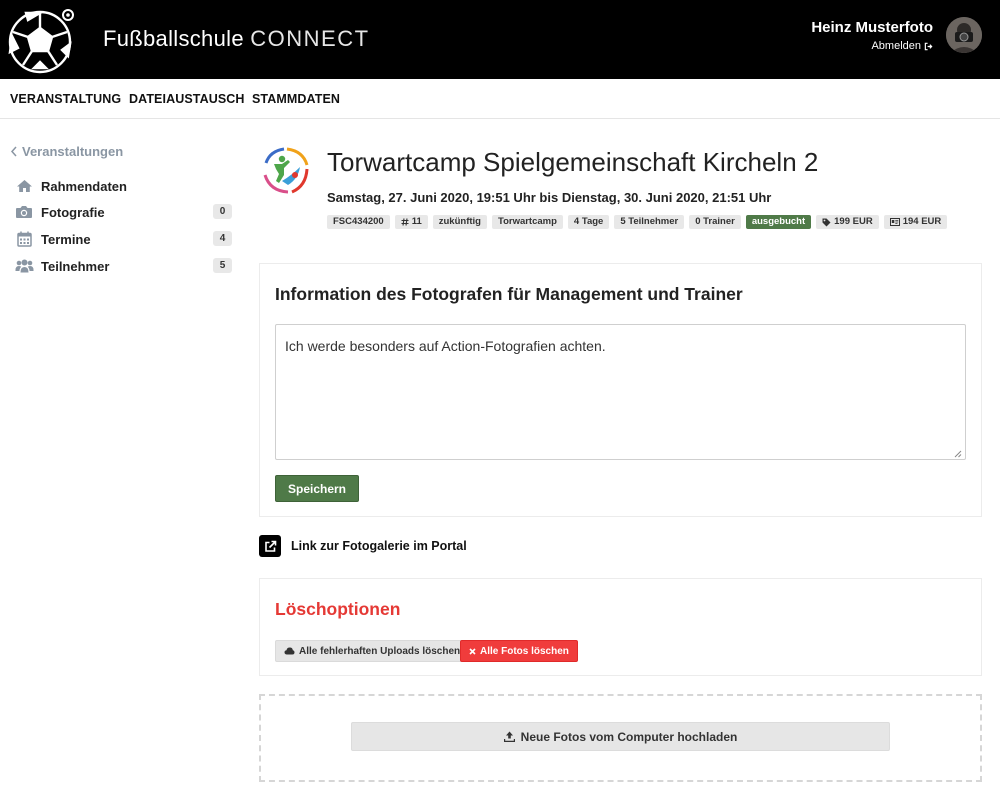  Describe the element at coordinates (123, 212) in the screenshot. I see `sidebar-item-fotografie: Fotografie 0` at that location.